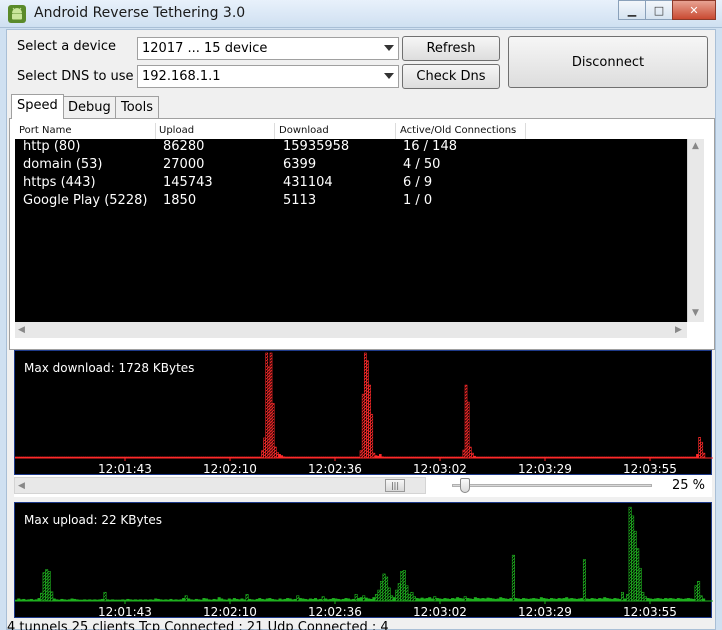 Image resolution: width=722 pixels, height=630 pixels. What do you see at coordinates (395, 485) in the screenshot?
I see `scrollbar-thumb: |||` at bounding box center [395, 485].